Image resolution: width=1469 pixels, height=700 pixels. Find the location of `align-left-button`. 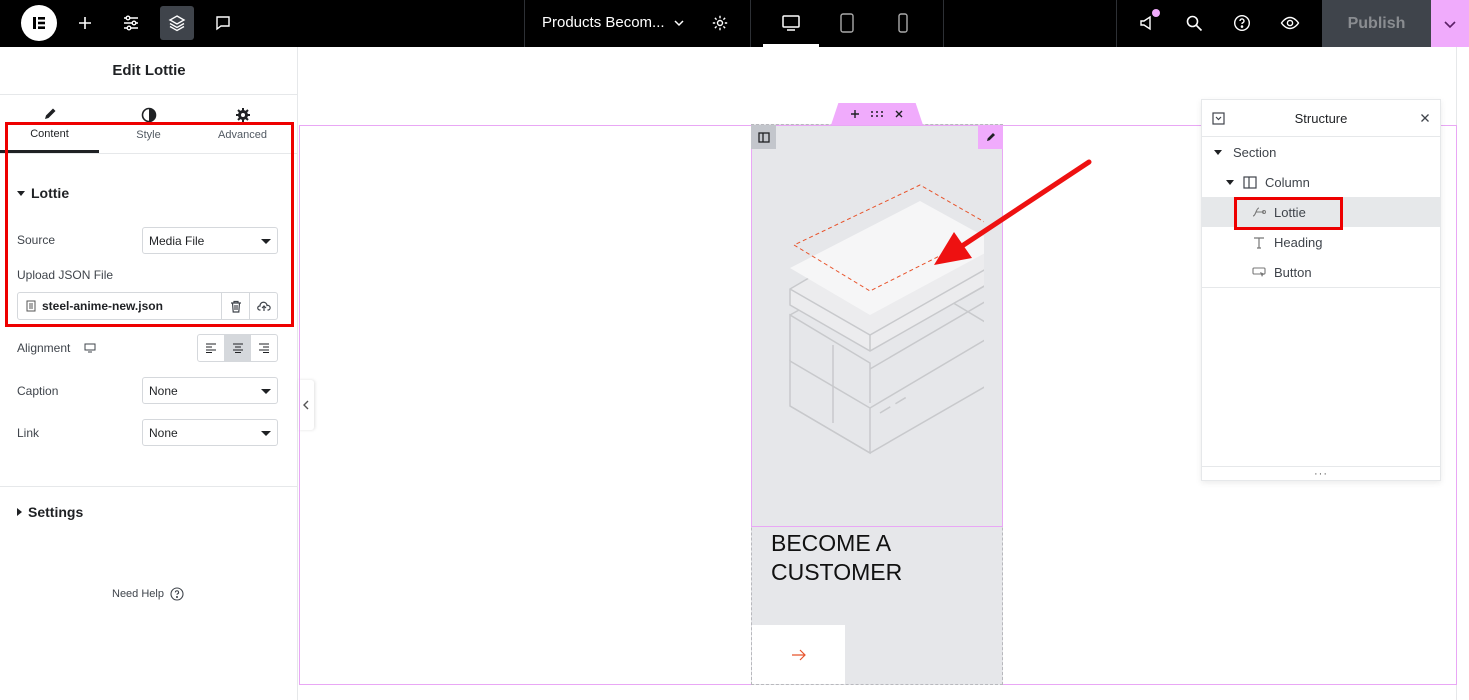

align-left-button is located at coordinates (211, 348).